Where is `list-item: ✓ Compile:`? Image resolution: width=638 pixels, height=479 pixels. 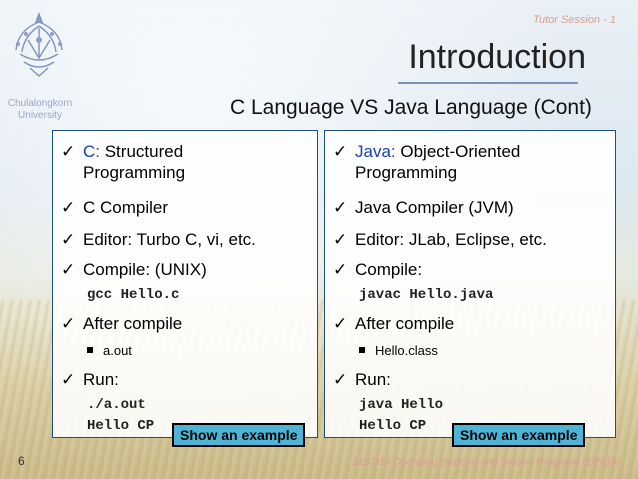
list-item: ✓ Compile: is located at coordinates (377, 269).